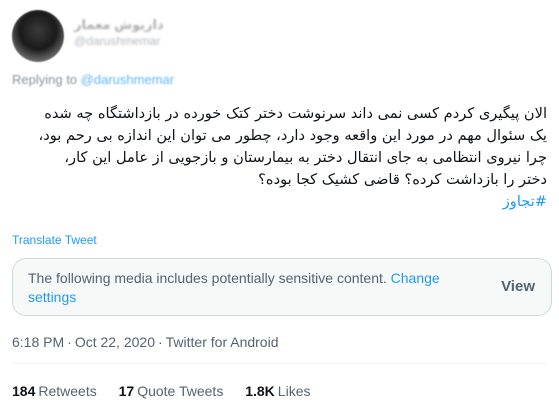 This screenshot has height=407, width=559. Describe the element at coordinates (518, 286) in the screenshot. I see `view-media-button: View` at that location.